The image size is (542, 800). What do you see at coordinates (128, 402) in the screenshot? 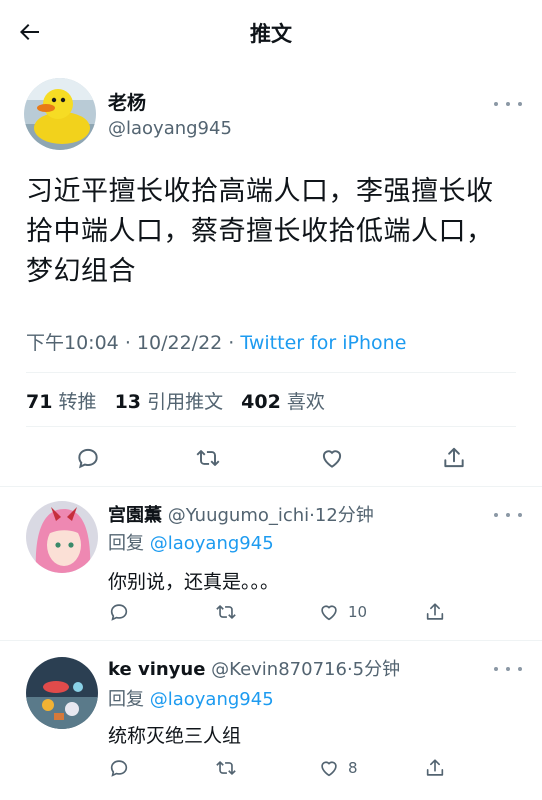
I see `quotes-count: 13` at bounding box center [128, 402].